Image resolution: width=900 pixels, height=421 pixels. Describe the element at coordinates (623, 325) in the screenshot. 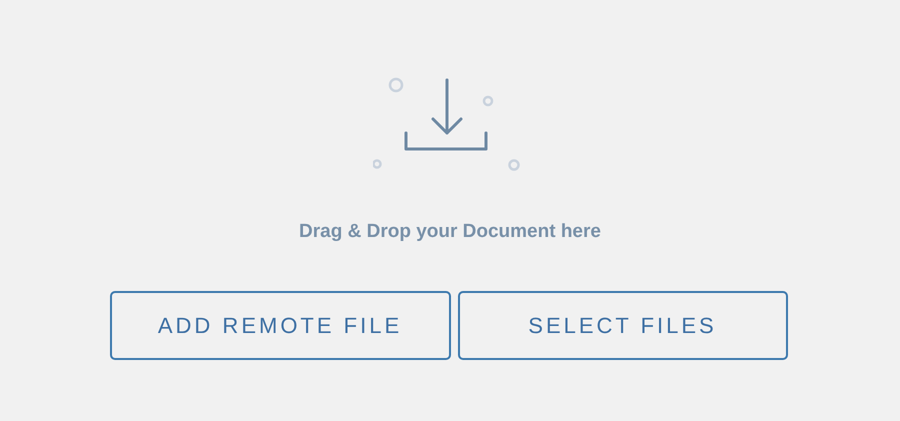

I see `file-button: SELECT FILES` at that location.